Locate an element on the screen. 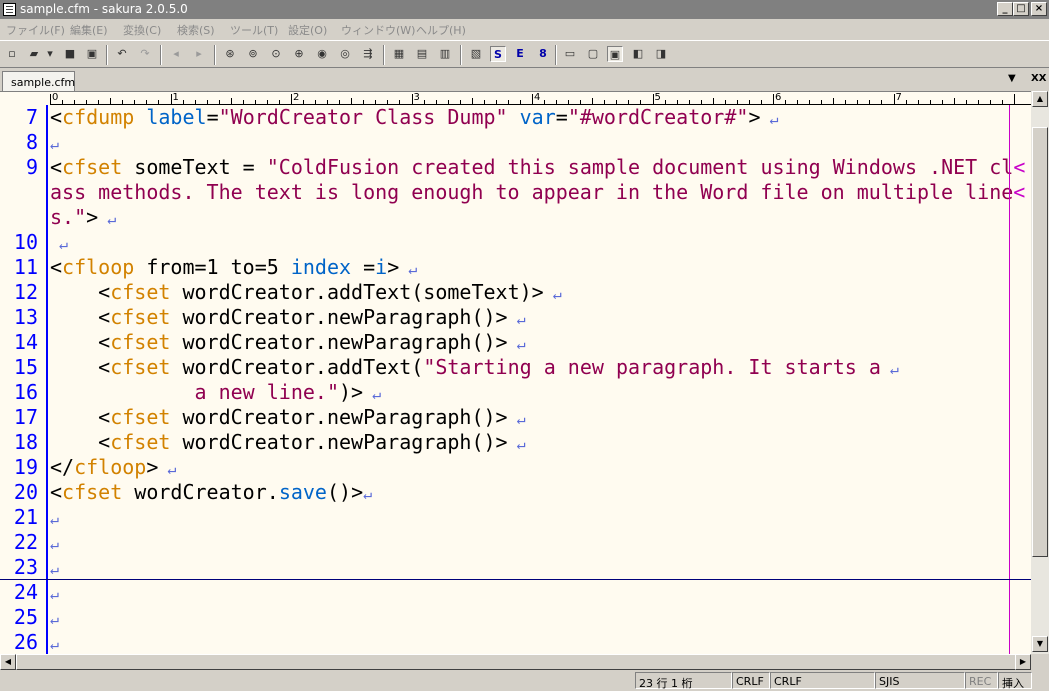  line-number: 19 is located at coordinates (25, 467).